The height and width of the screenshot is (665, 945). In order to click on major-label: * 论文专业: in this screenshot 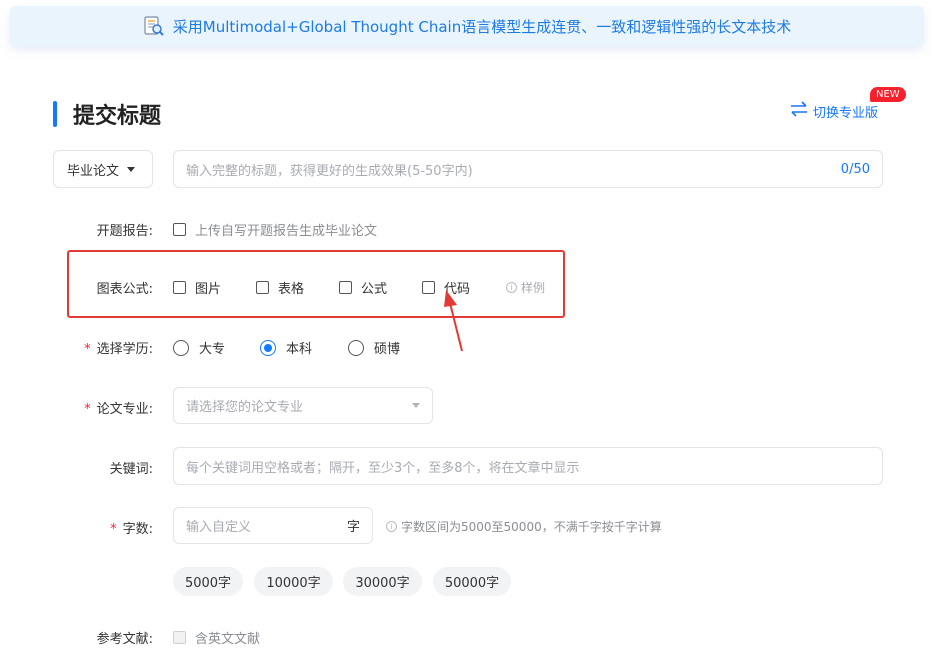, I will do `click(118, 409)`.